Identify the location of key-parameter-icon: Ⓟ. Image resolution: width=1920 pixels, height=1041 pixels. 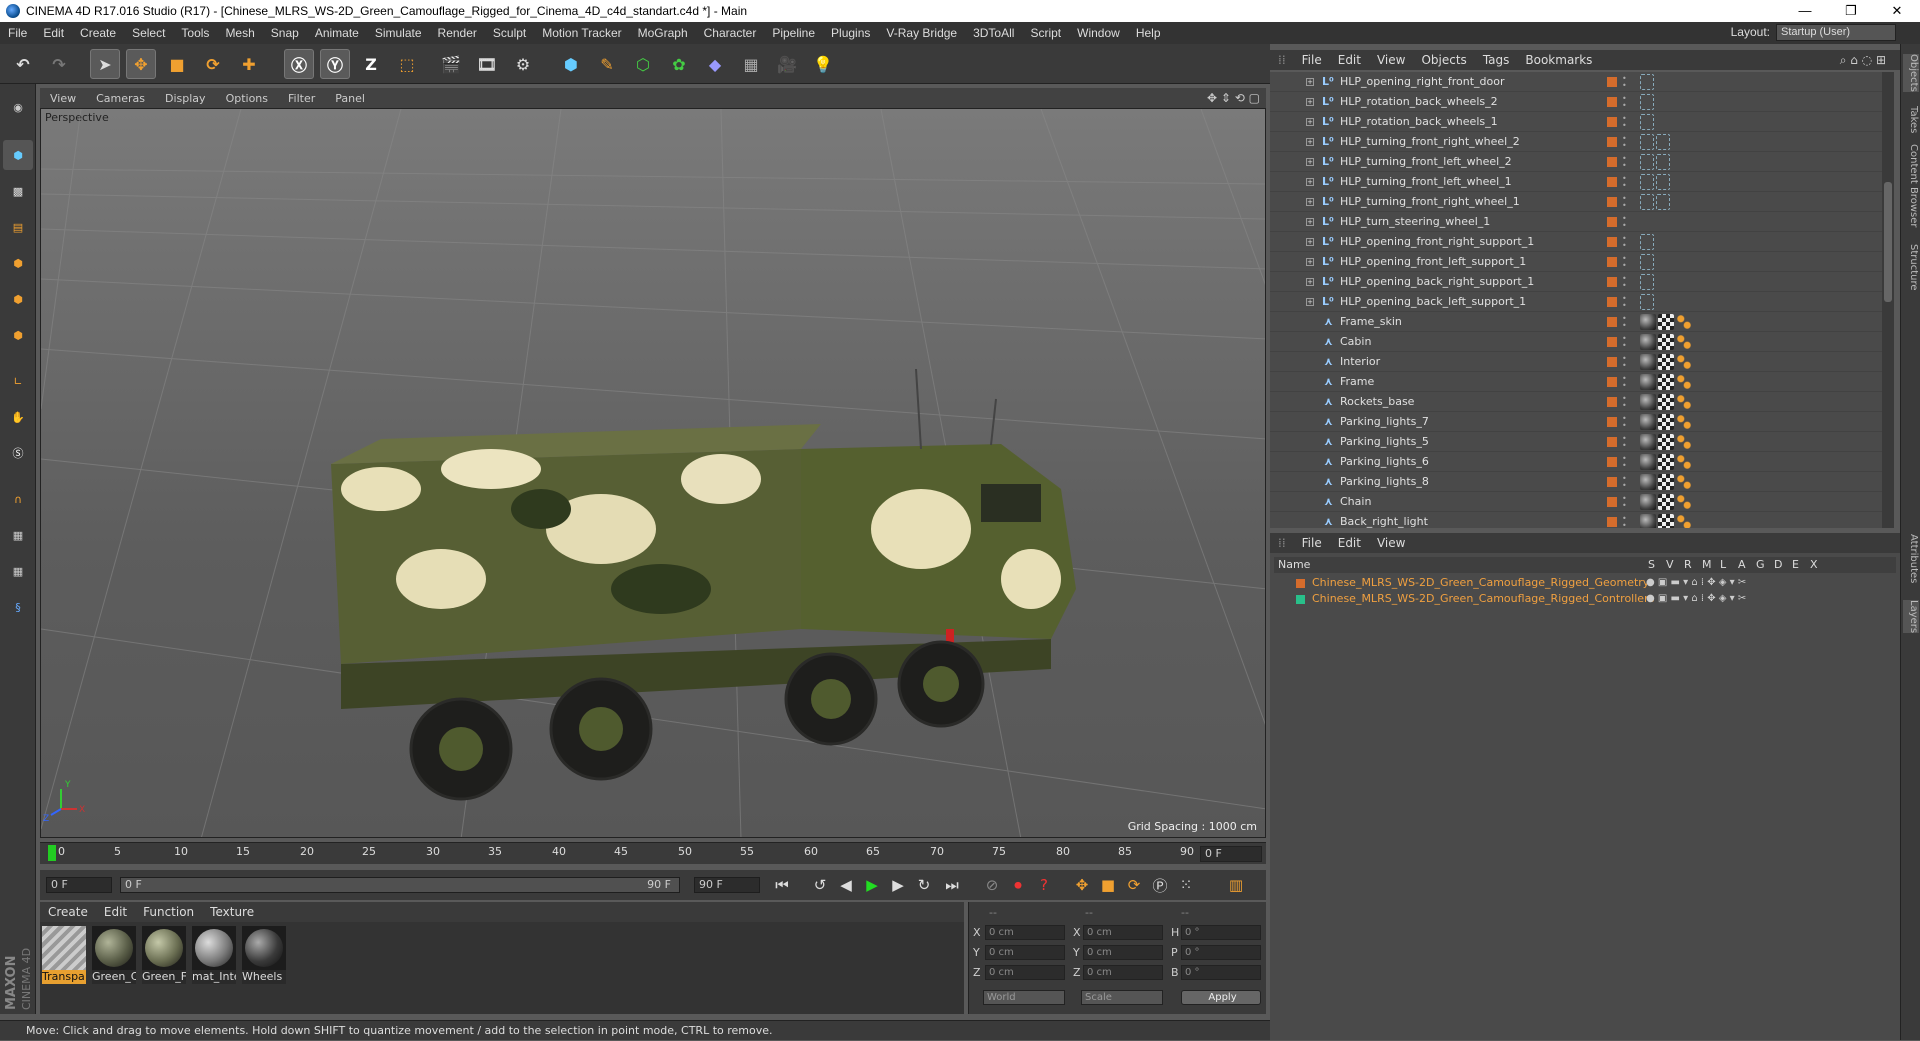
(1160, 885).